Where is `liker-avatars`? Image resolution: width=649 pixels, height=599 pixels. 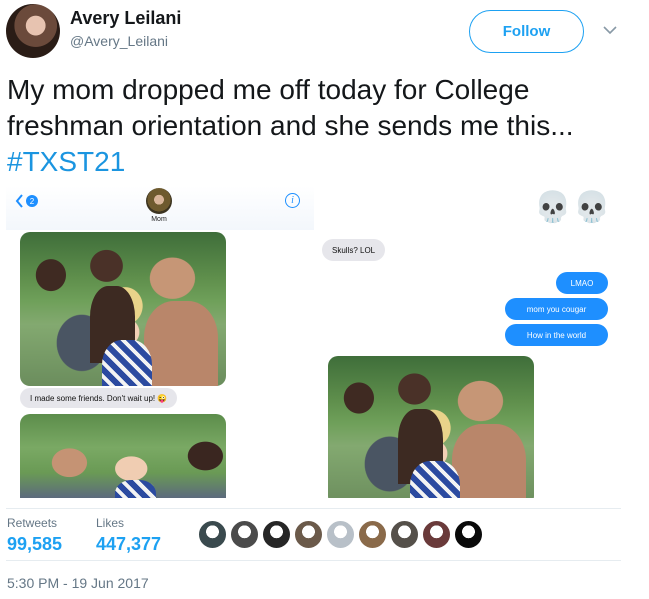 liker-avatars is located at coordinates (340, 536).